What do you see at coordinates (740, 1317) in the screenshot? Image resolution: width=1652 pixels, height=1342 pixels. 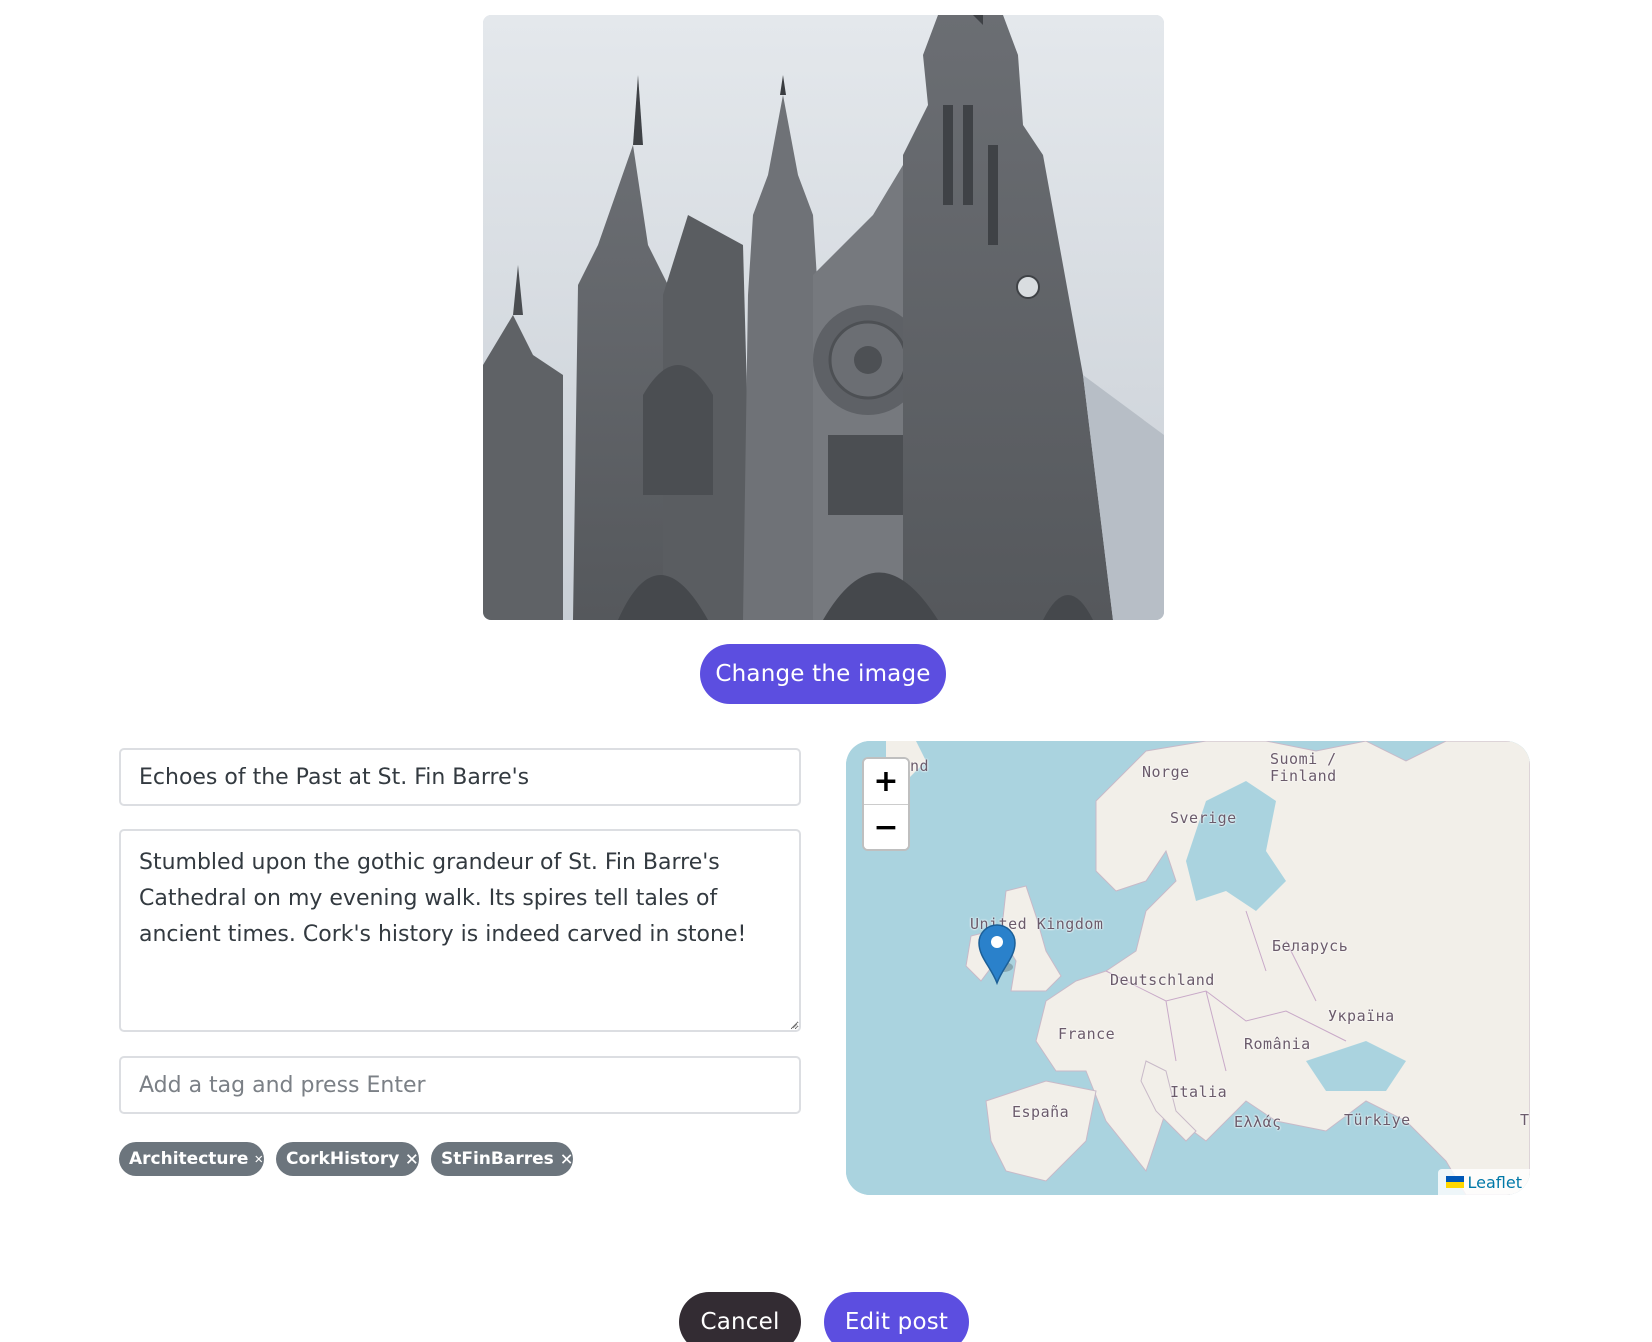 I see `cancel-button: Cancel` at bounding box center [740, 1317].